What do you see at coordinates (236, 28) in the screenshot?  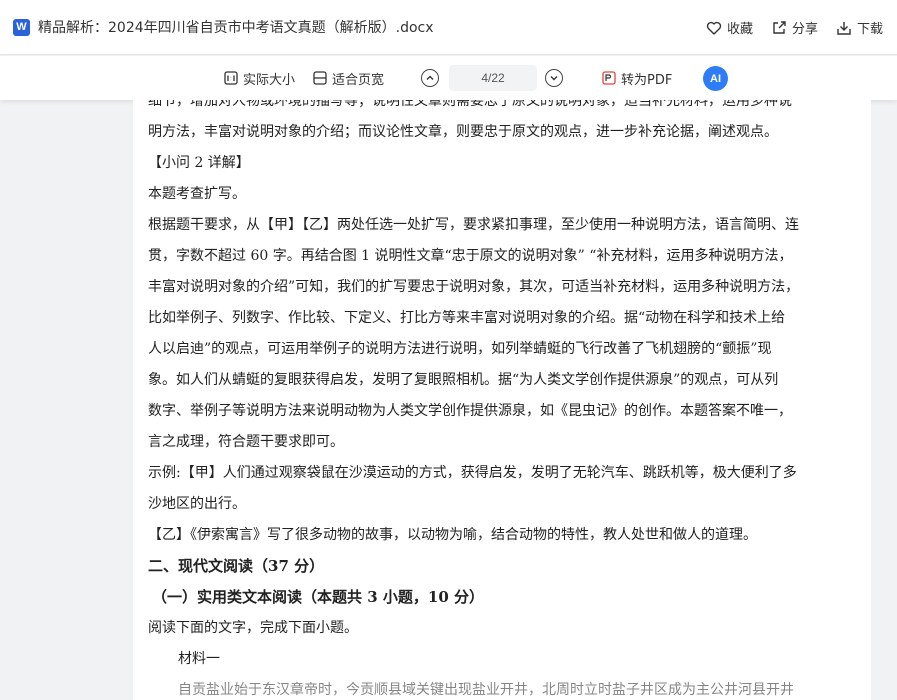 I see `document-title: 精品解析：2024年四川省自贡市中考语文真题（解析版）.docx` at bounding box center [236, 28].